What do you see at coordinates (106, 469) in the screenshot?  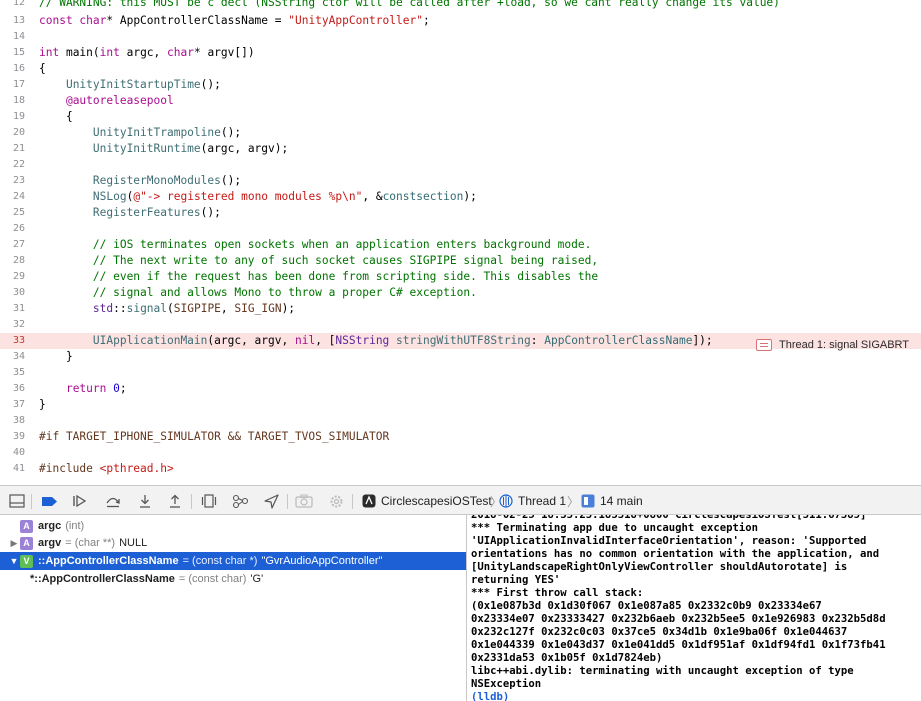 I see `code-text: #include <pthread.h>` at bounding box center [106, 469].